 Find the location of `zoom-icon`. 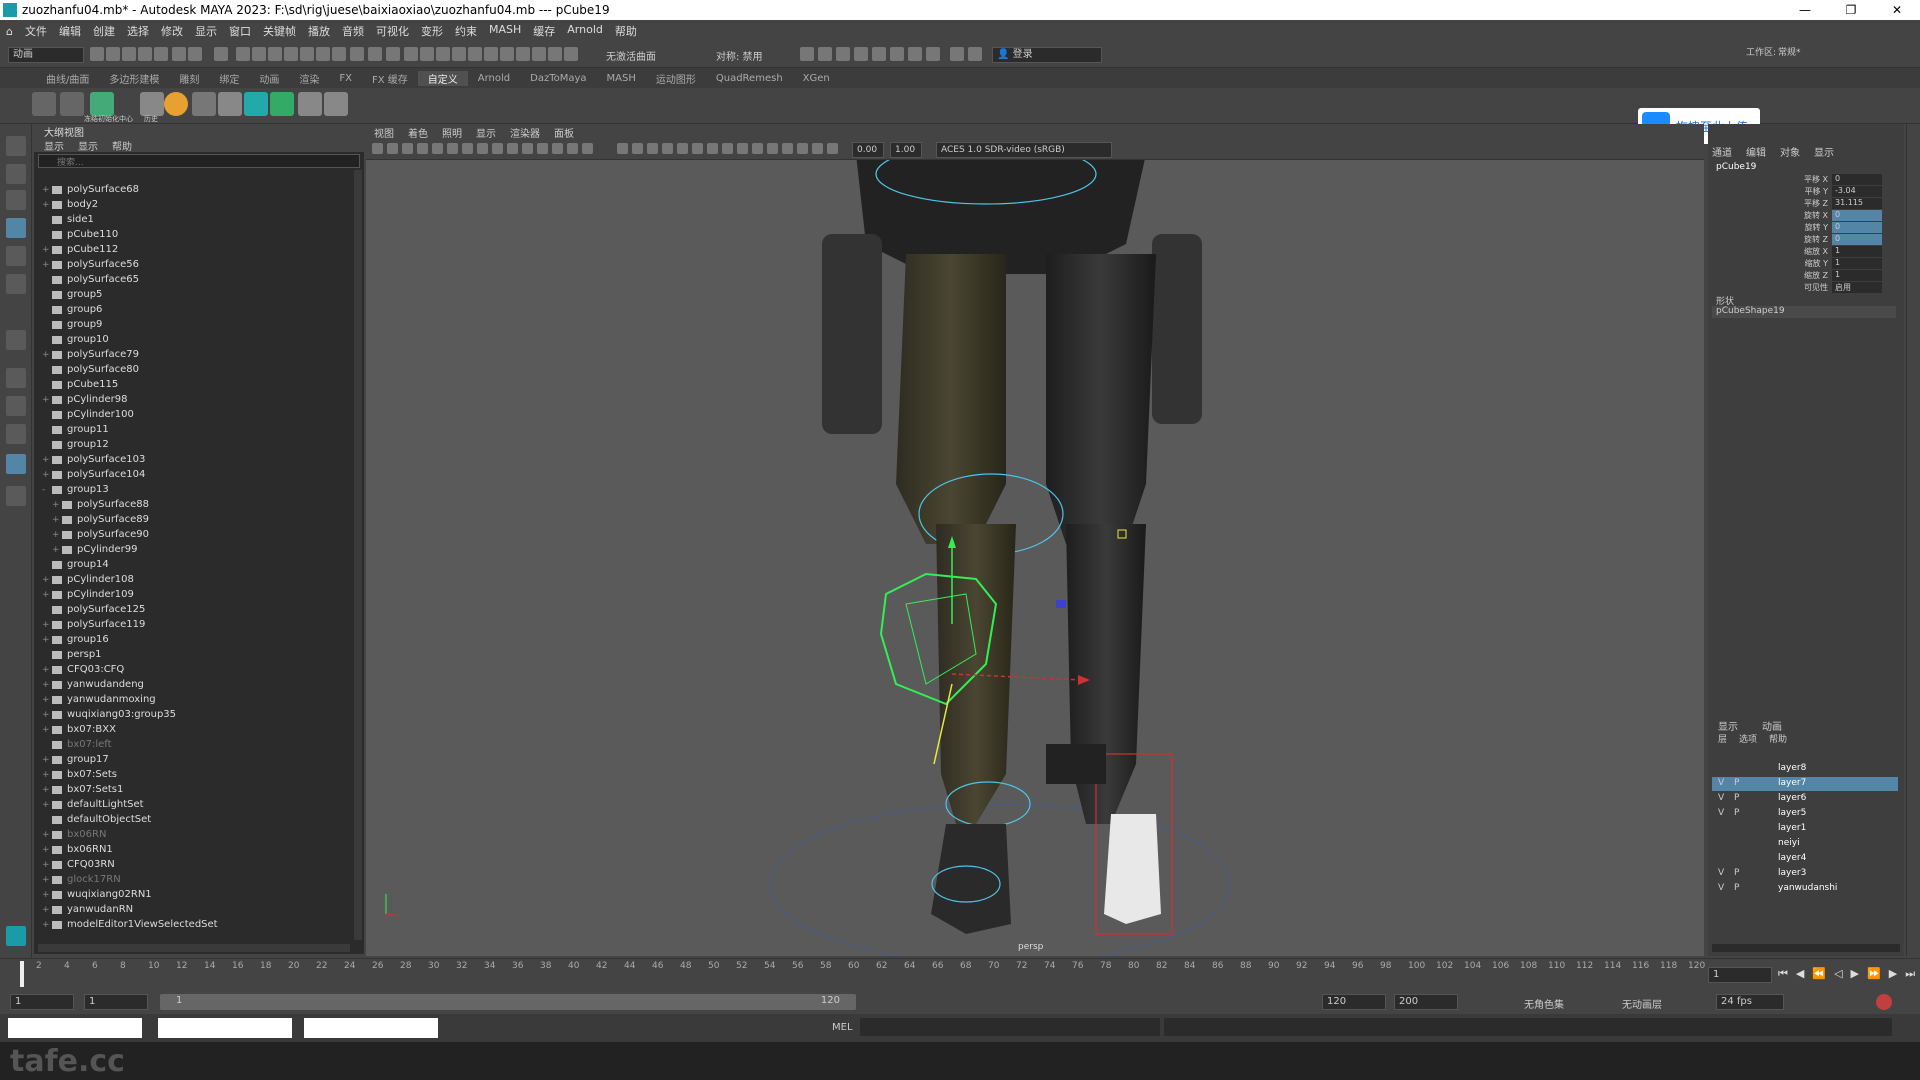

zoom-icon is located at coordinates (16, 496).